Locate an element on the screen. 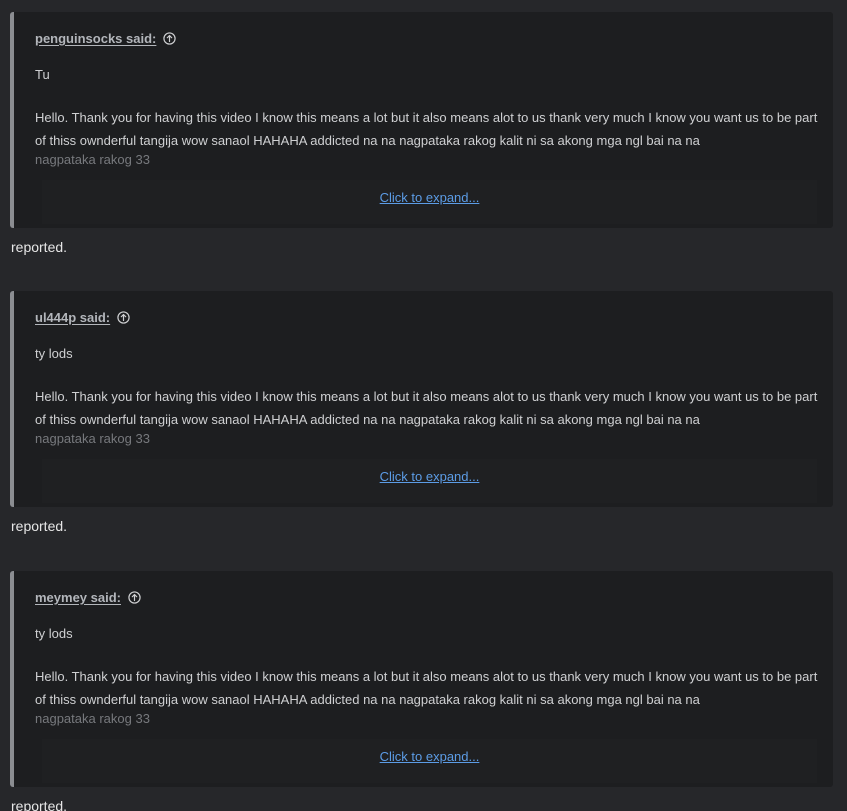 This screenshot has height=811, width=847. top-strip is located at coordinates (423, 6).